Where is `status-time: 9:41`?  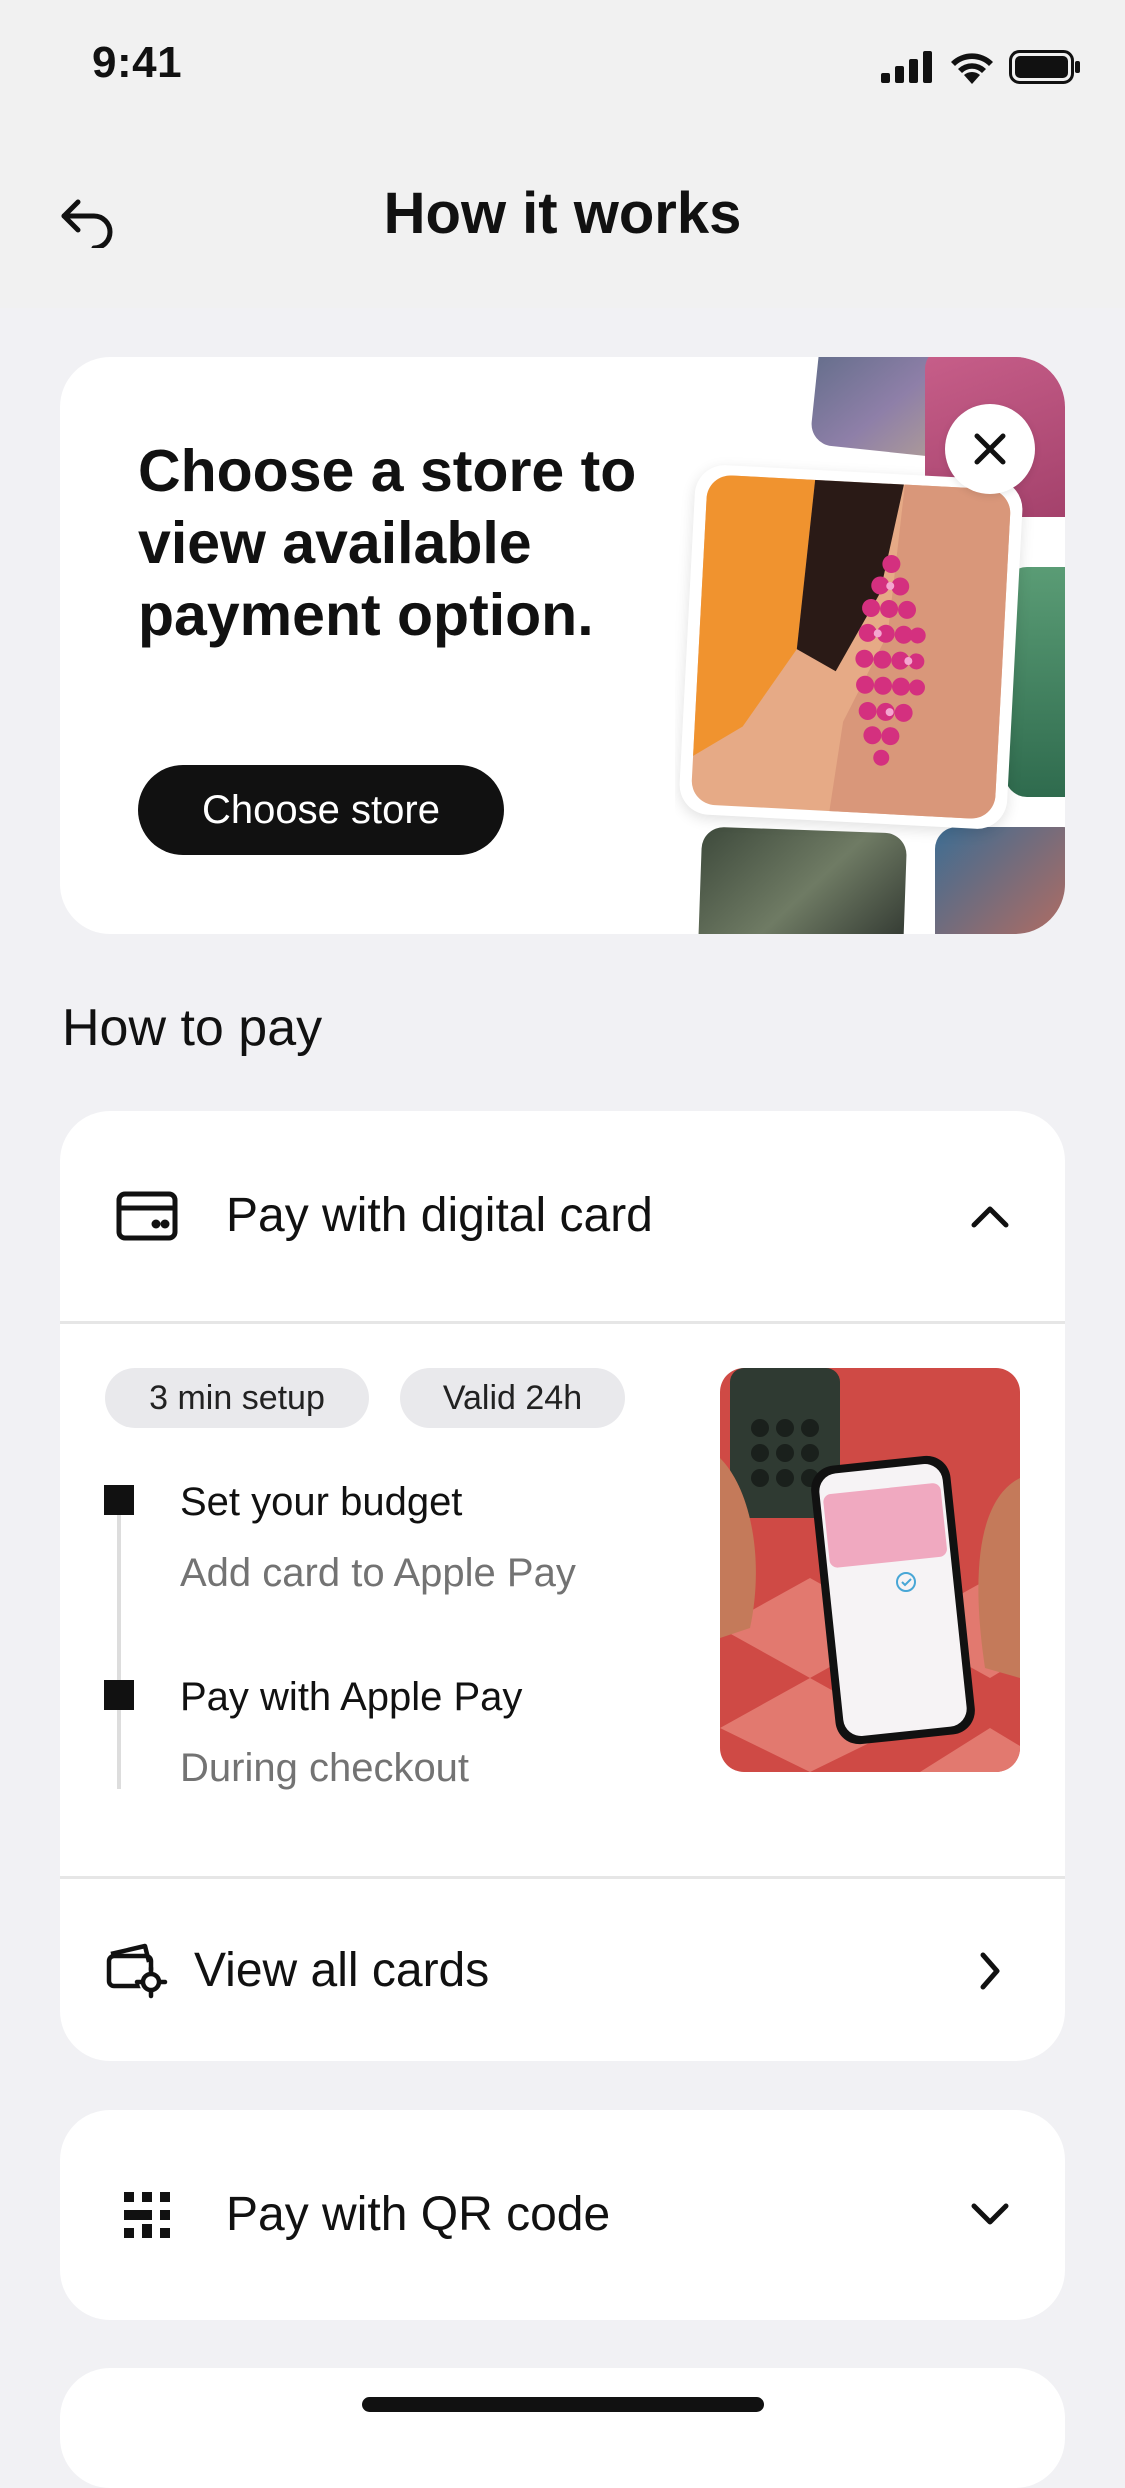
status-time: 9:41 is located at coordinates (137, 62).